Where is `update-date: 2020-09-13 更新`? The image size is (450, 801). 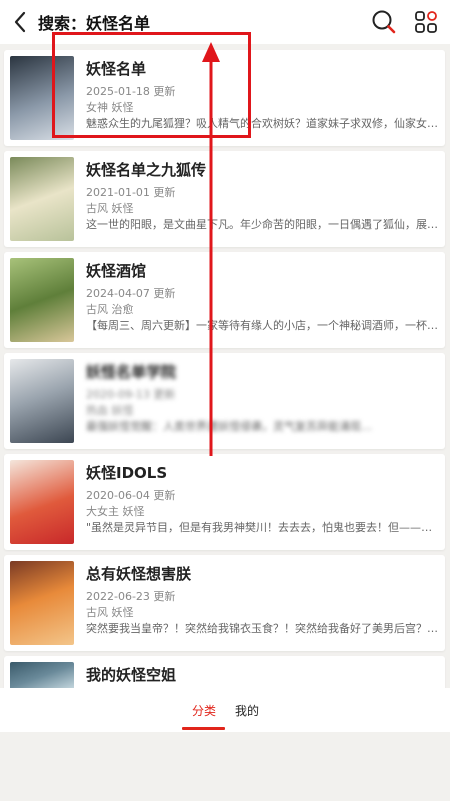
update-date: 2020-09-13 更新 is located at coordinates (131, 394).